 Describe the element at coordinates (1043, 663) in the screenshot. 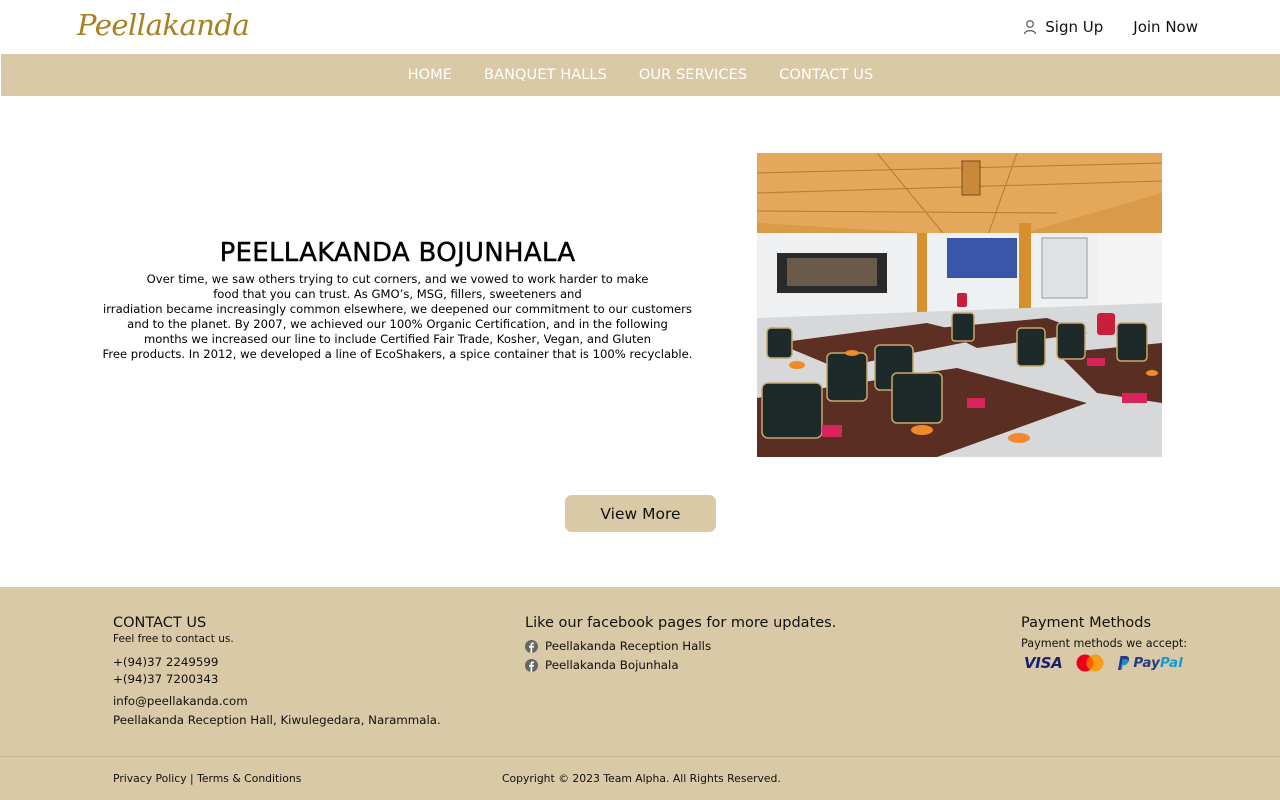

I see `visa-logo: VISA` at that location.